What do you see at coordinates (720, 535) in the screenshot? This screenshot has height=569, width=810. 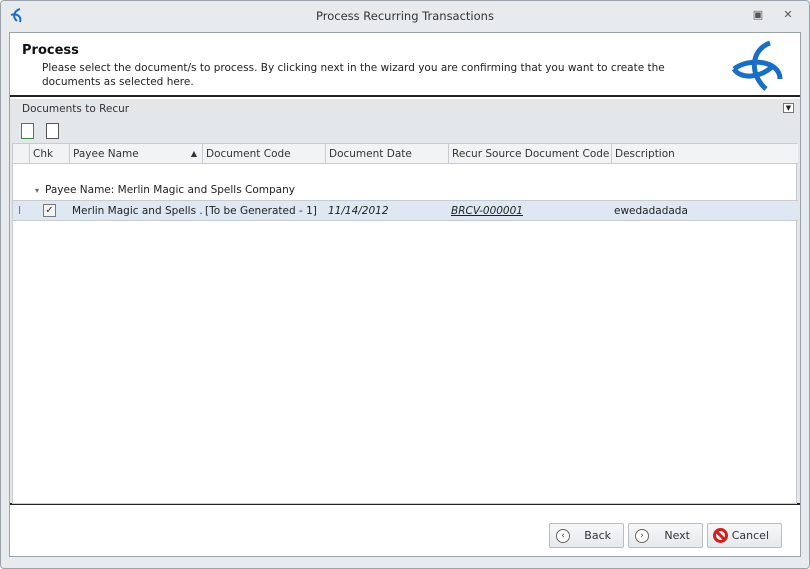 I see `cancel-icon` at bounding box center [720, 535].